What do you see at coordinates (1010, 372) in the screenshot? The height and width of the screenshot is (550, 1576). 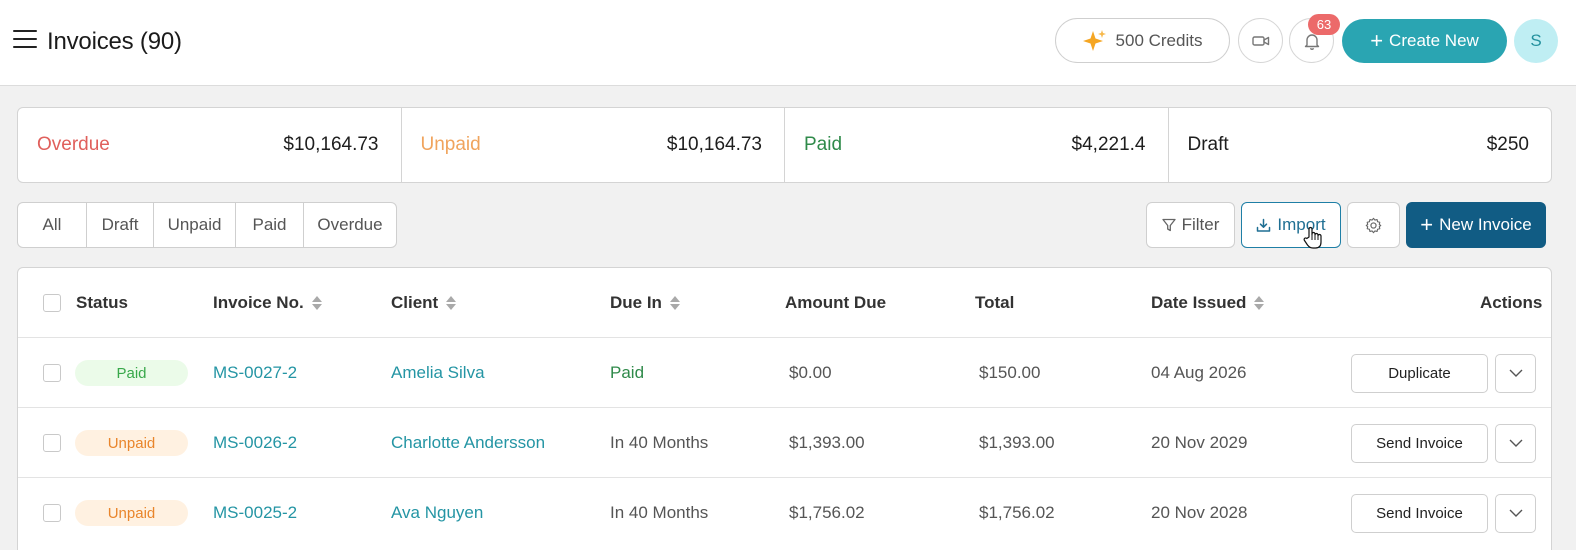 I see `total: $150.00` at bounding box center [1010, 372].